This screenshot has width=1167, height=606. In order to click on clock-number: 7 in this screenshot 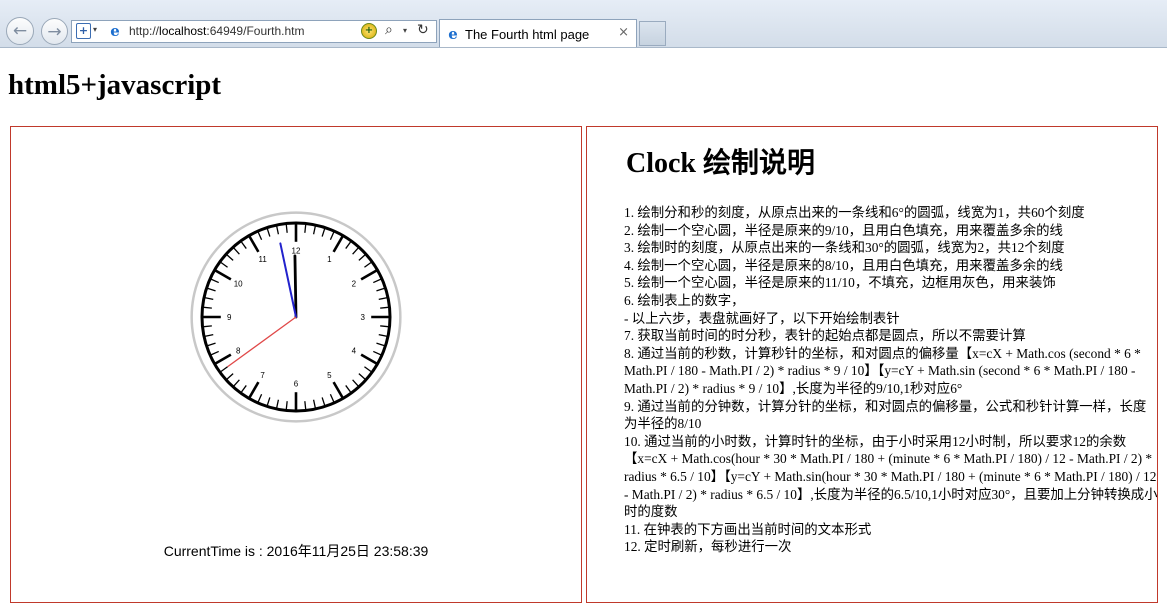, I will do `click(262, 375)`.